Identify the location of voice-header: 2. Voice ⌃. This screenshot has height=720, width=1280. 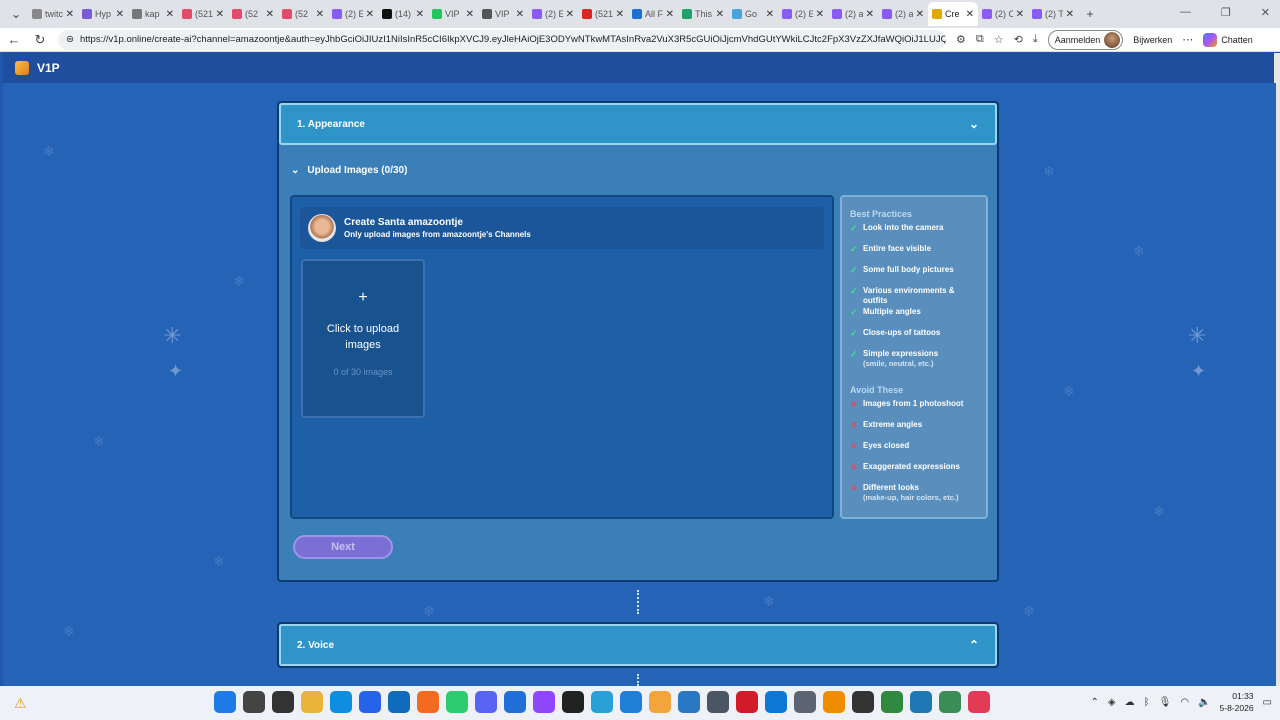
(638, 645).